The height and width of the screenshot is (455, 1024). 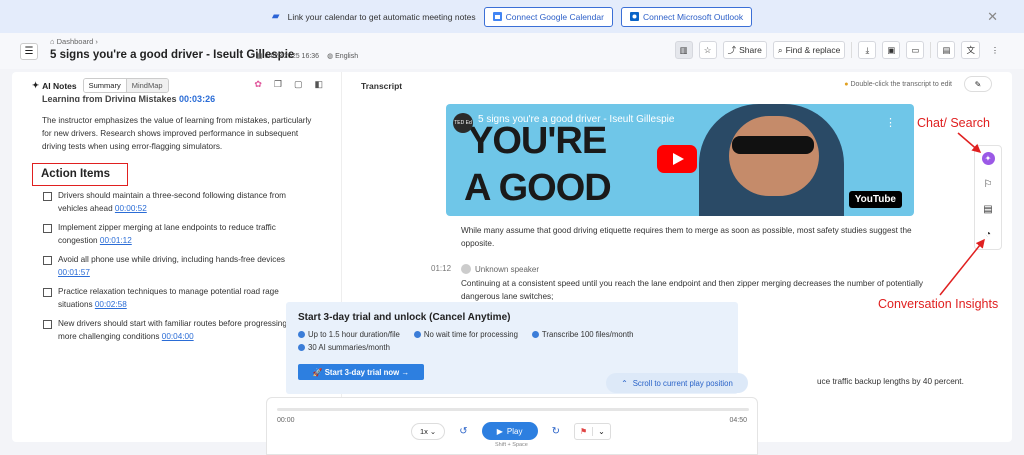 I want to click on connect-outlook-button: Connect Microsoft Outlook, so click(x=686, y=16).